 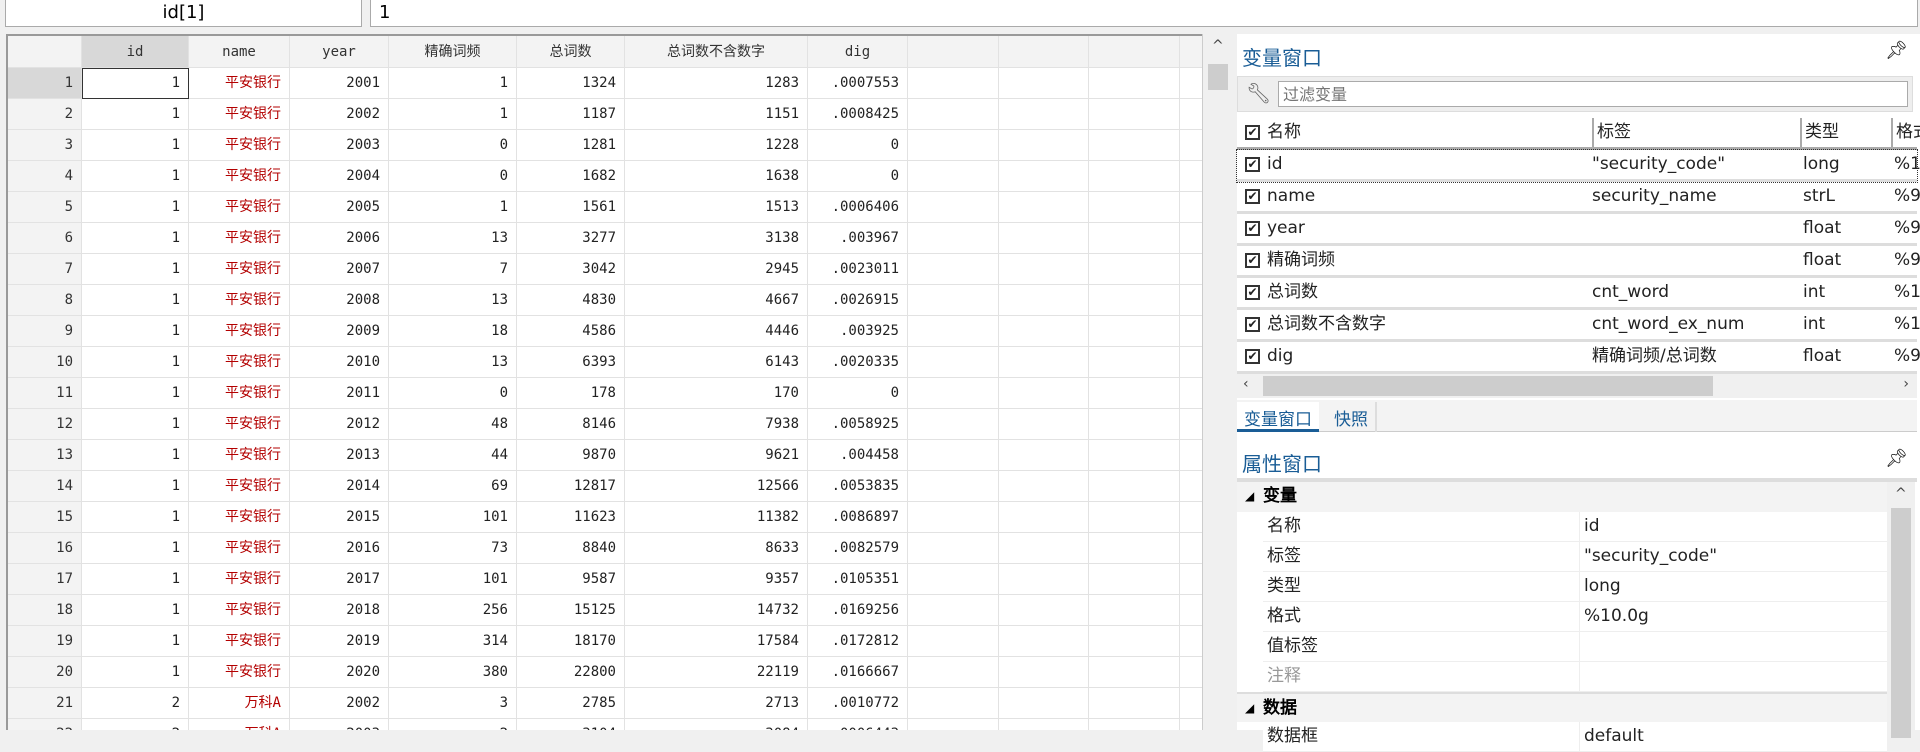 I want to click on data-cell: 9870, so click(x=571, y=455).